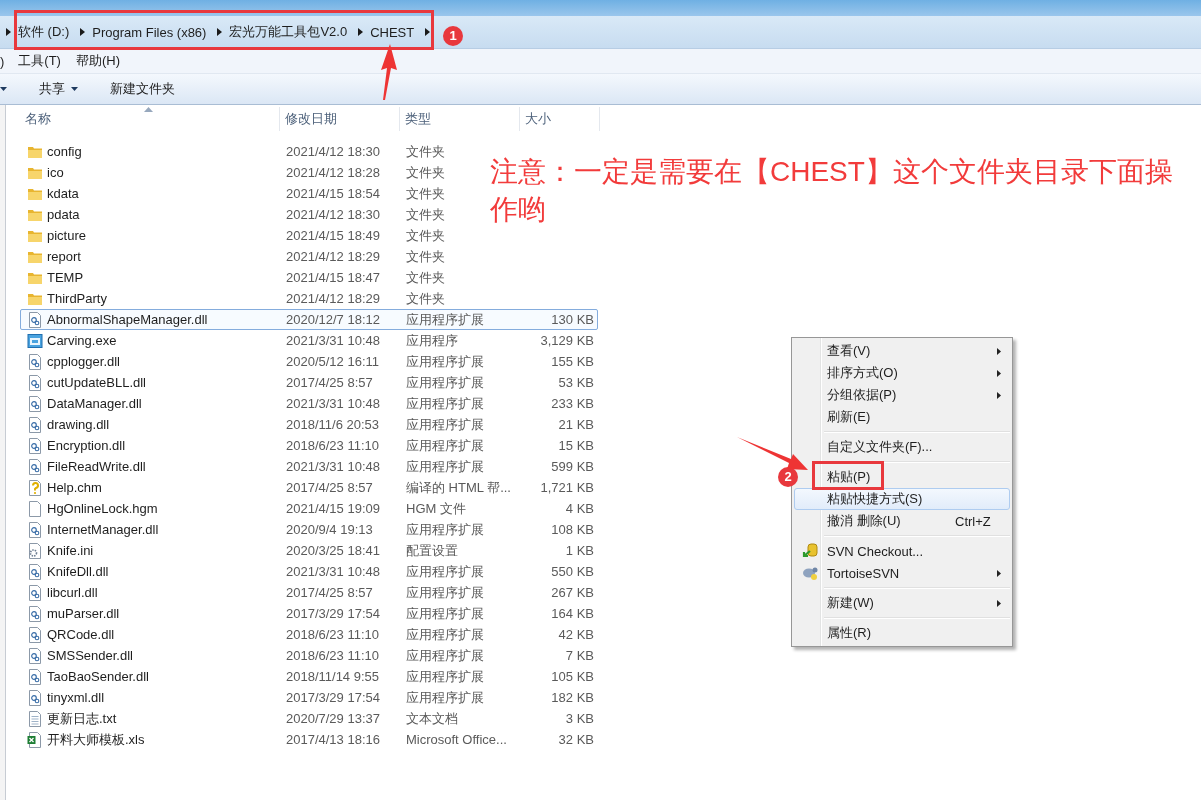 This screenshot has width=1201, height=800. What do you see at coordinates (94, 403) in the screenshot?
I see `file-name: DataManager.dll` at bounding box center [94, 403].